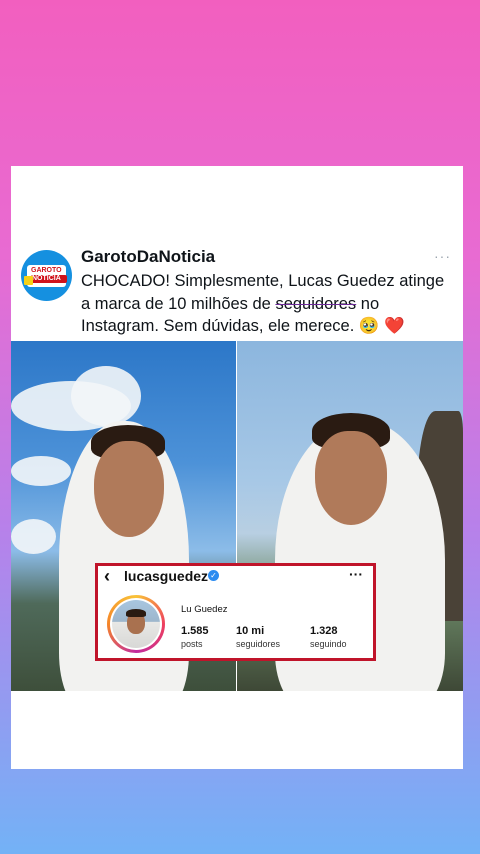 The height and width of the screenshot is (854, 480). I want to click on author-avatar: GAROTO NOTICIA, so click(46, 275).